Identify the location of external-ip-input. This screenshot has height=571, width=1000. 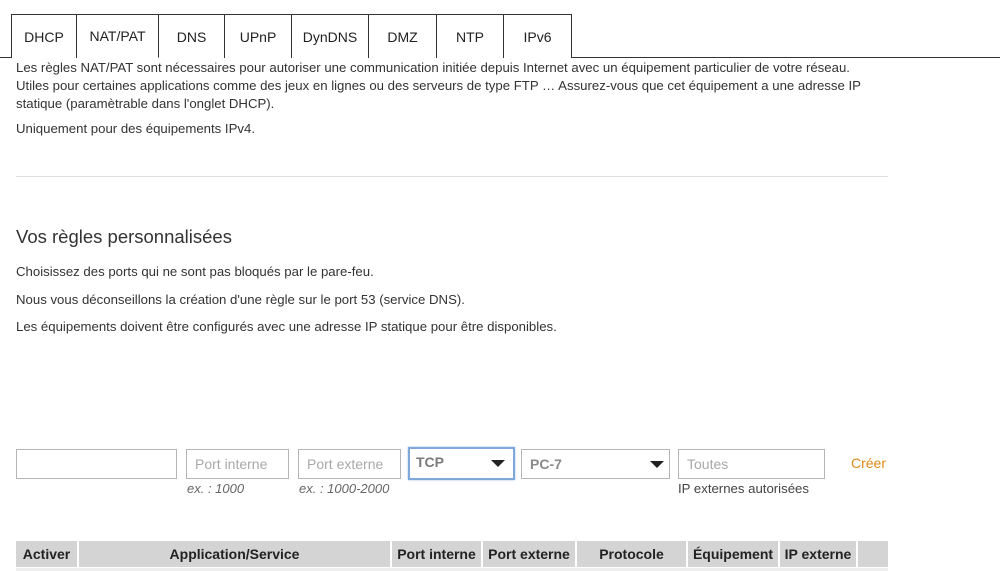
(751, 464).